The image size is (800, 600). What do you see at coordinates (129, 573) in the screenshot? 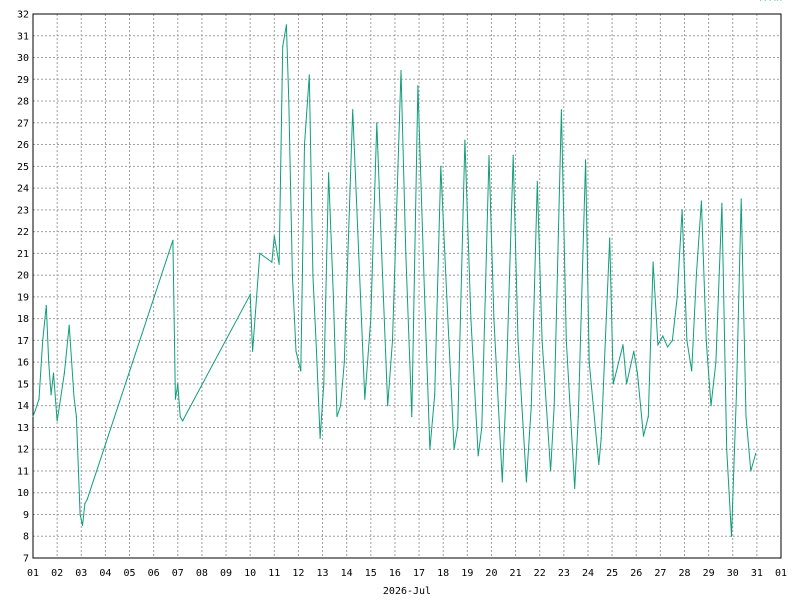
I see `x-tick-label: 05` at bounding box center [129, 573].